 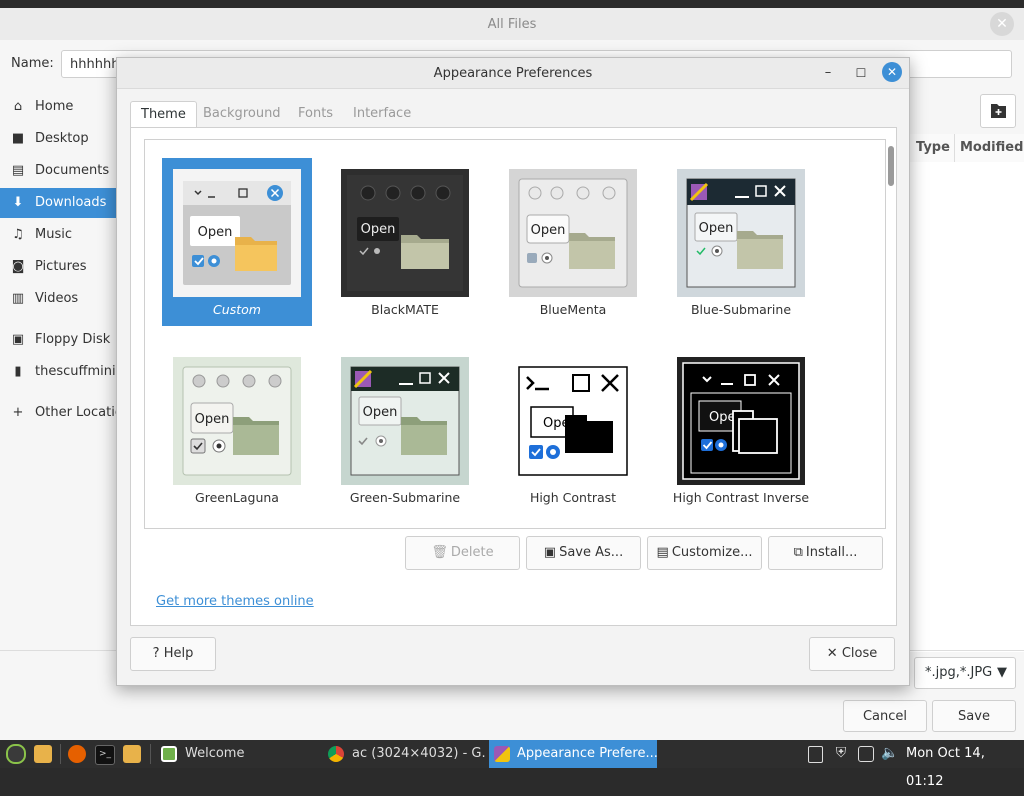 What do you see at coordinates (889, 753) in the screenshot?
I see `volume-icon: 🔈` at bounding box center [889, 753].